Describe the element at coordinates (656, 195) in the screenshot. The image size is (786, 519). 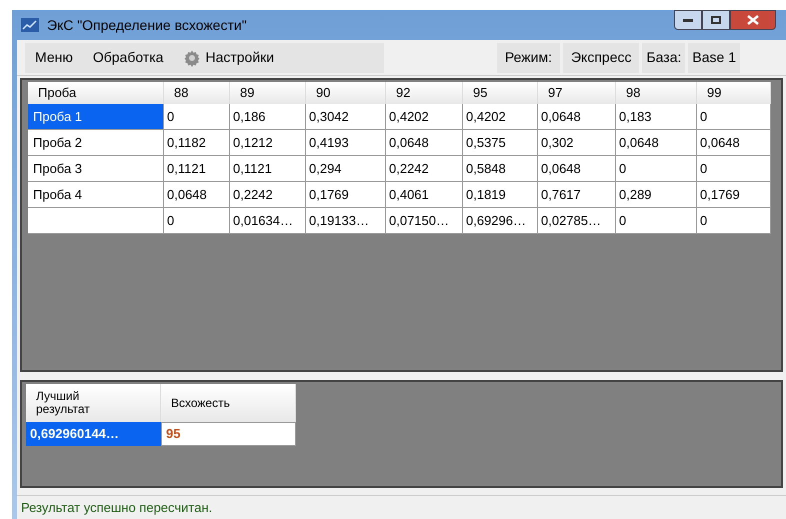
I see `table-cell: 0,289` at that location.